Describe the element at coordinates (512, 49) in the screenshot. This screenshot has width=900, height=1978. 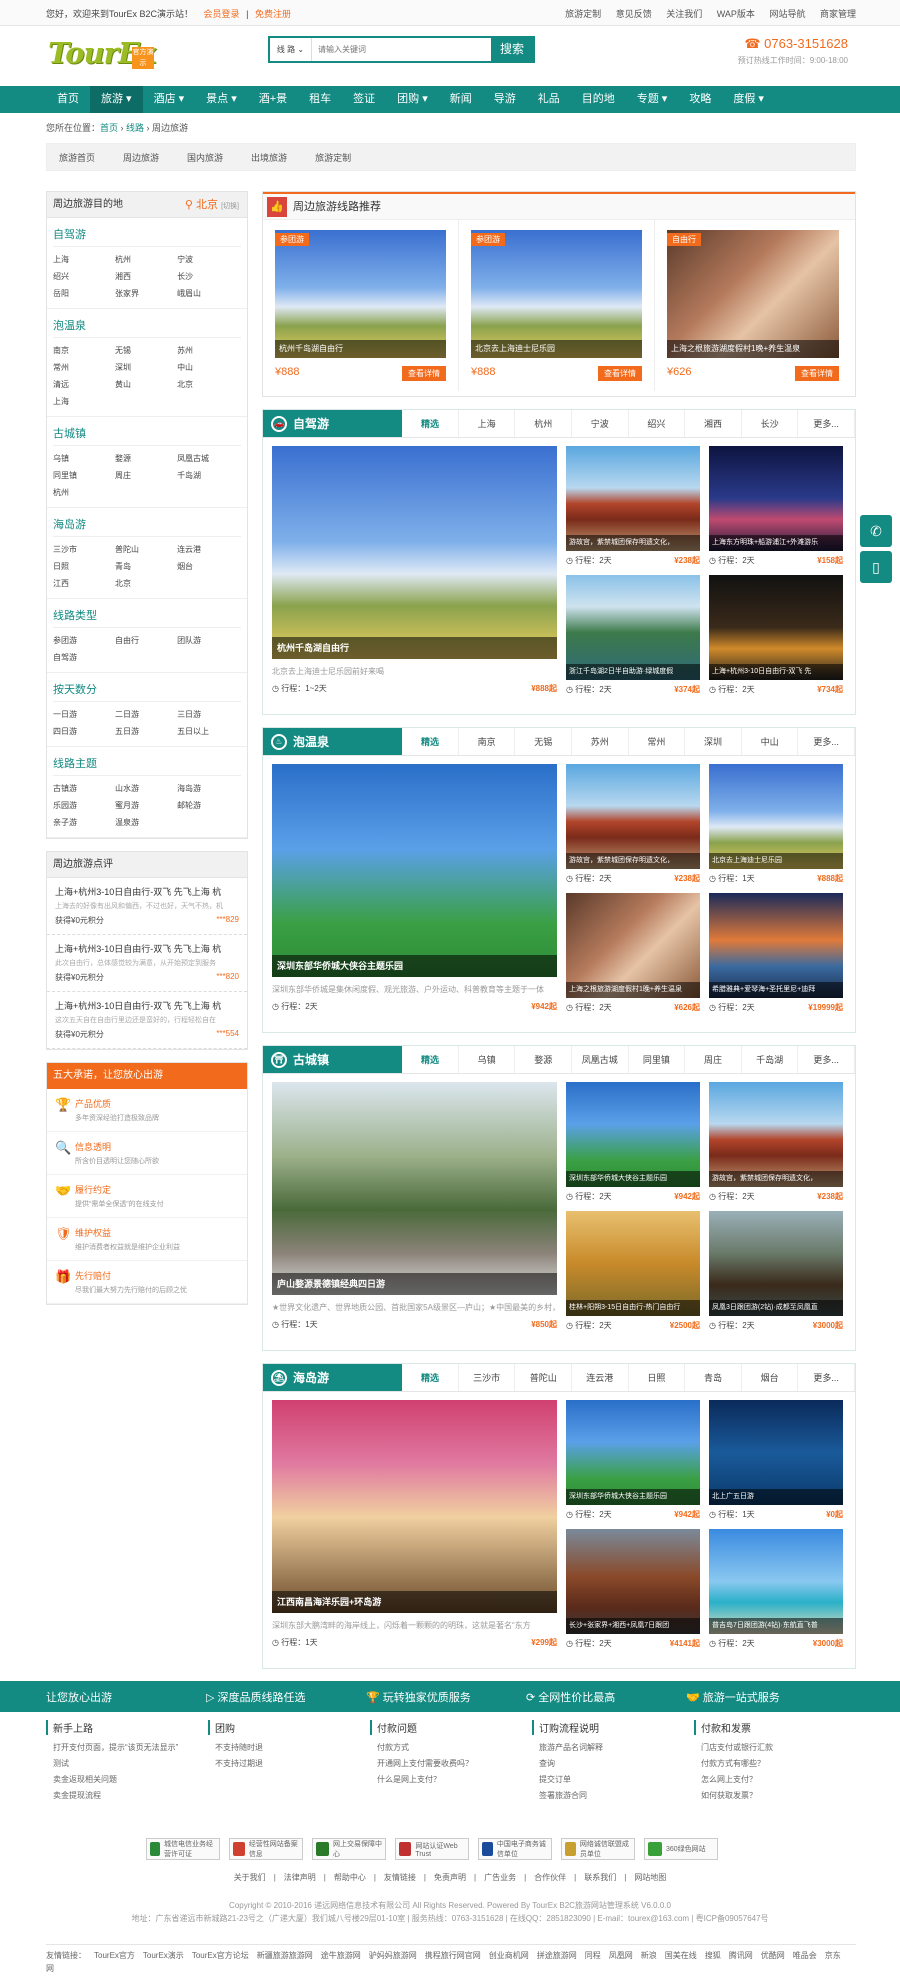
I see `search-button: 搜索` at that location.